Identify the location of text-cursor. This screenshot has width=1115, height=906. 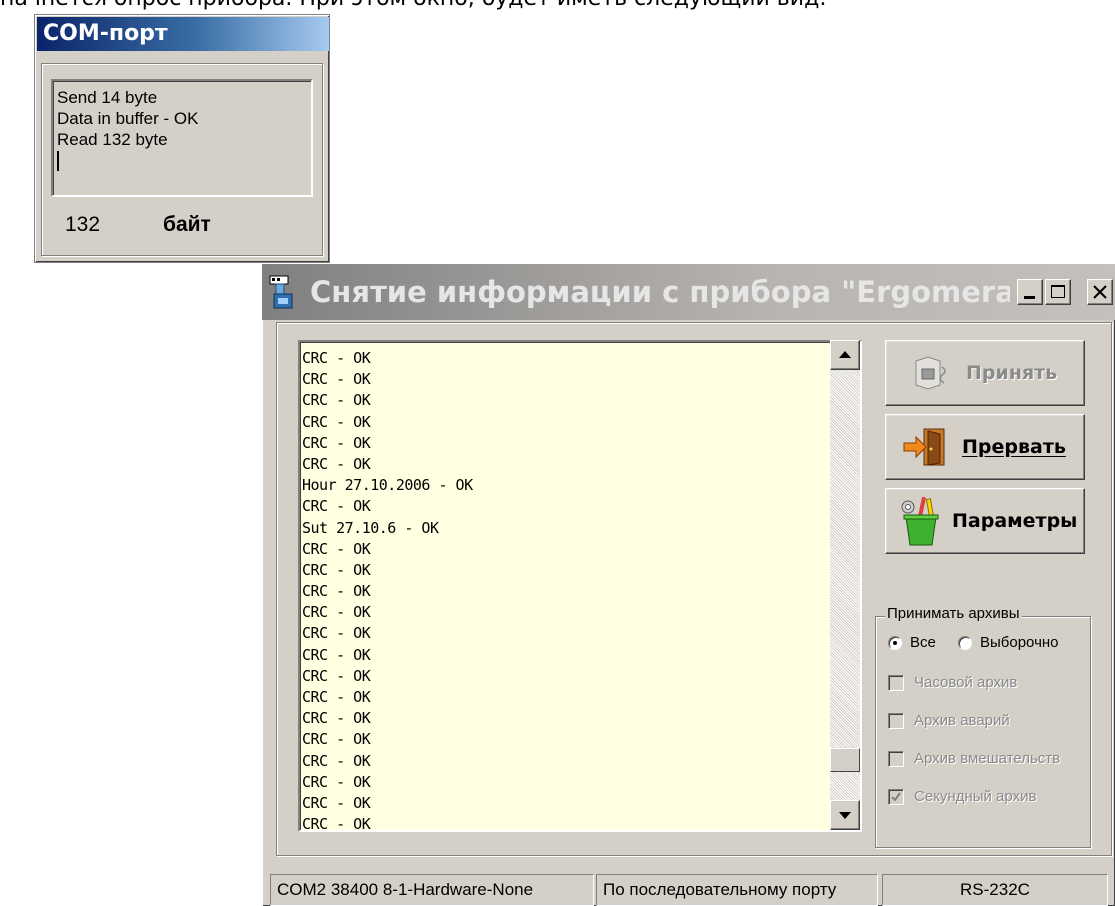
(58, 161).